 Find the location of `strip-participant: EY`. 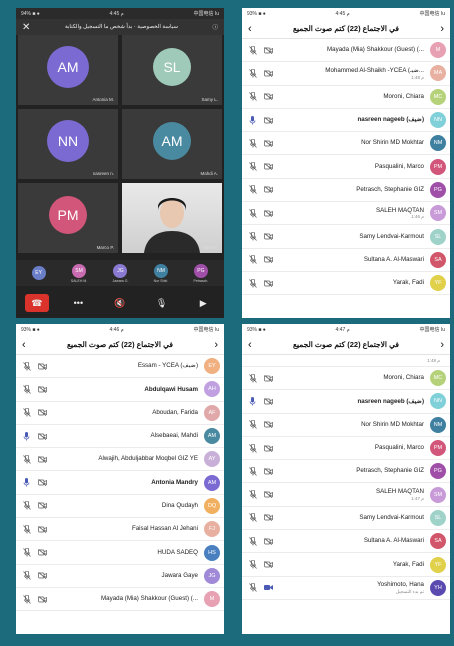

strip-participant: EY is located at coordinates (38, 273).